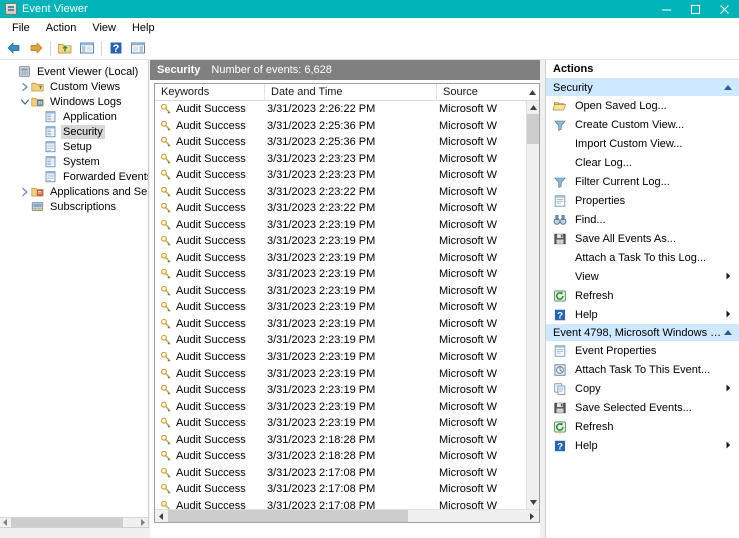 The height and width of the screenshot is (538, 739). What do you see at coordinates (75, 131) in the screenshot?
I see `tree-item-security: Security` at bounding box center [75, 131].